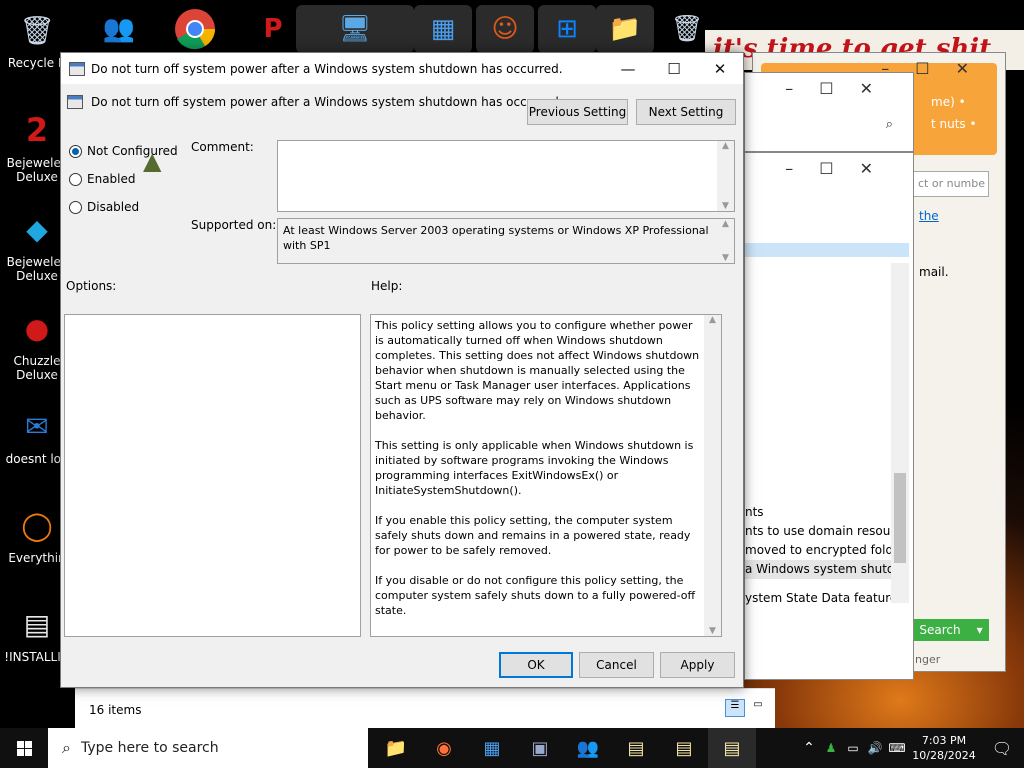 The width and height of the screenshot is (1024, 768). Describe the element at coordinates (616, 665) in the screenshot. I see `cancel-button: Cancel` at that location.